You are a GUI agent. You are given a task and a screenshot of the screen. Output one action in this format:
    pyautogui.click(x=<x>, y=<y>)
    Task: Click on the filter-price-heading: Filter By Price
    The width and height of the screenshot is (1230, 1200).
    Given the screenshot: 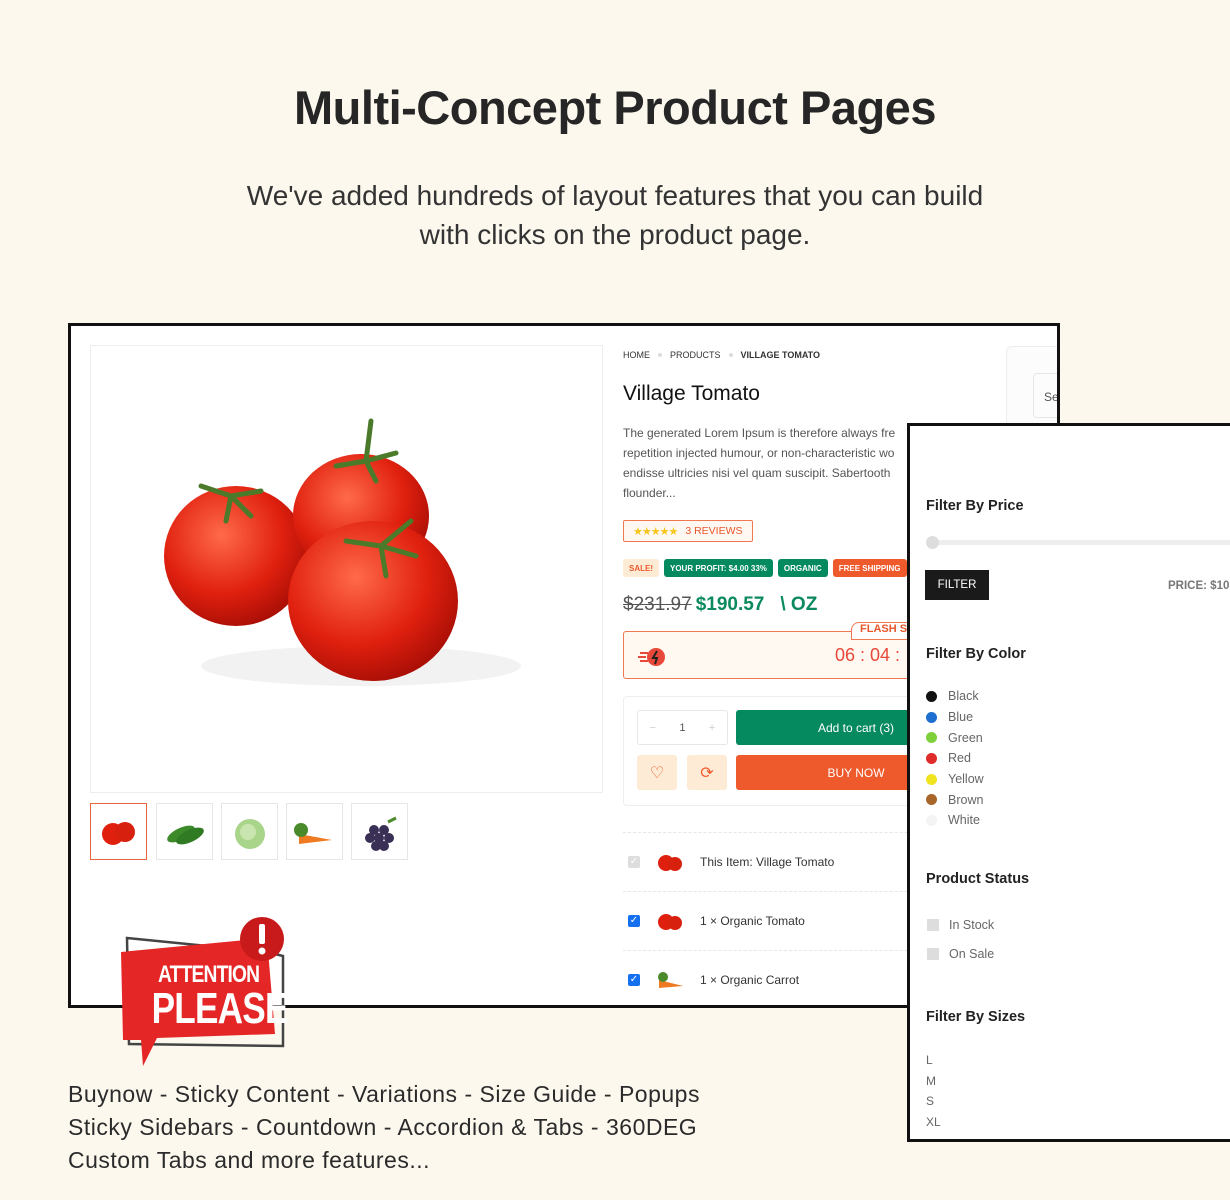 What is the action you would take?
    pyautogui.click(x=975, y=506)
    